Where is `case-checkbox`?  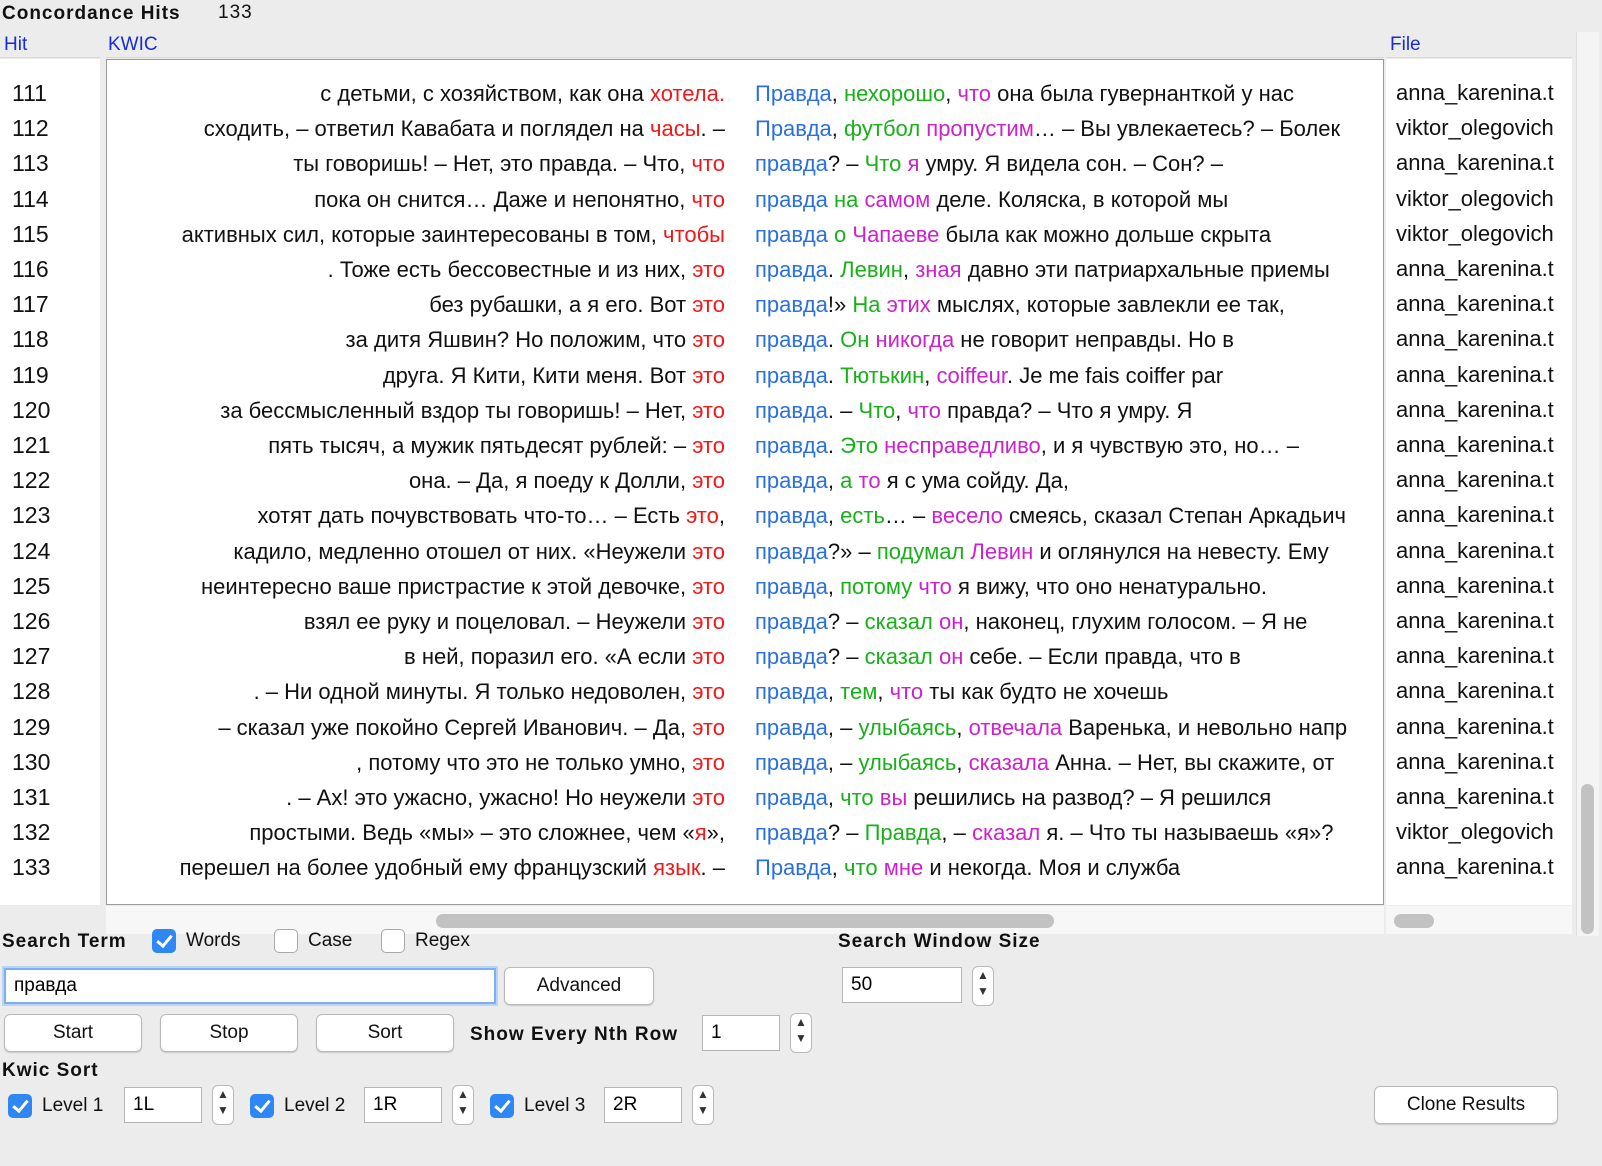 case-checkbox is located at coordinates (286, 941).